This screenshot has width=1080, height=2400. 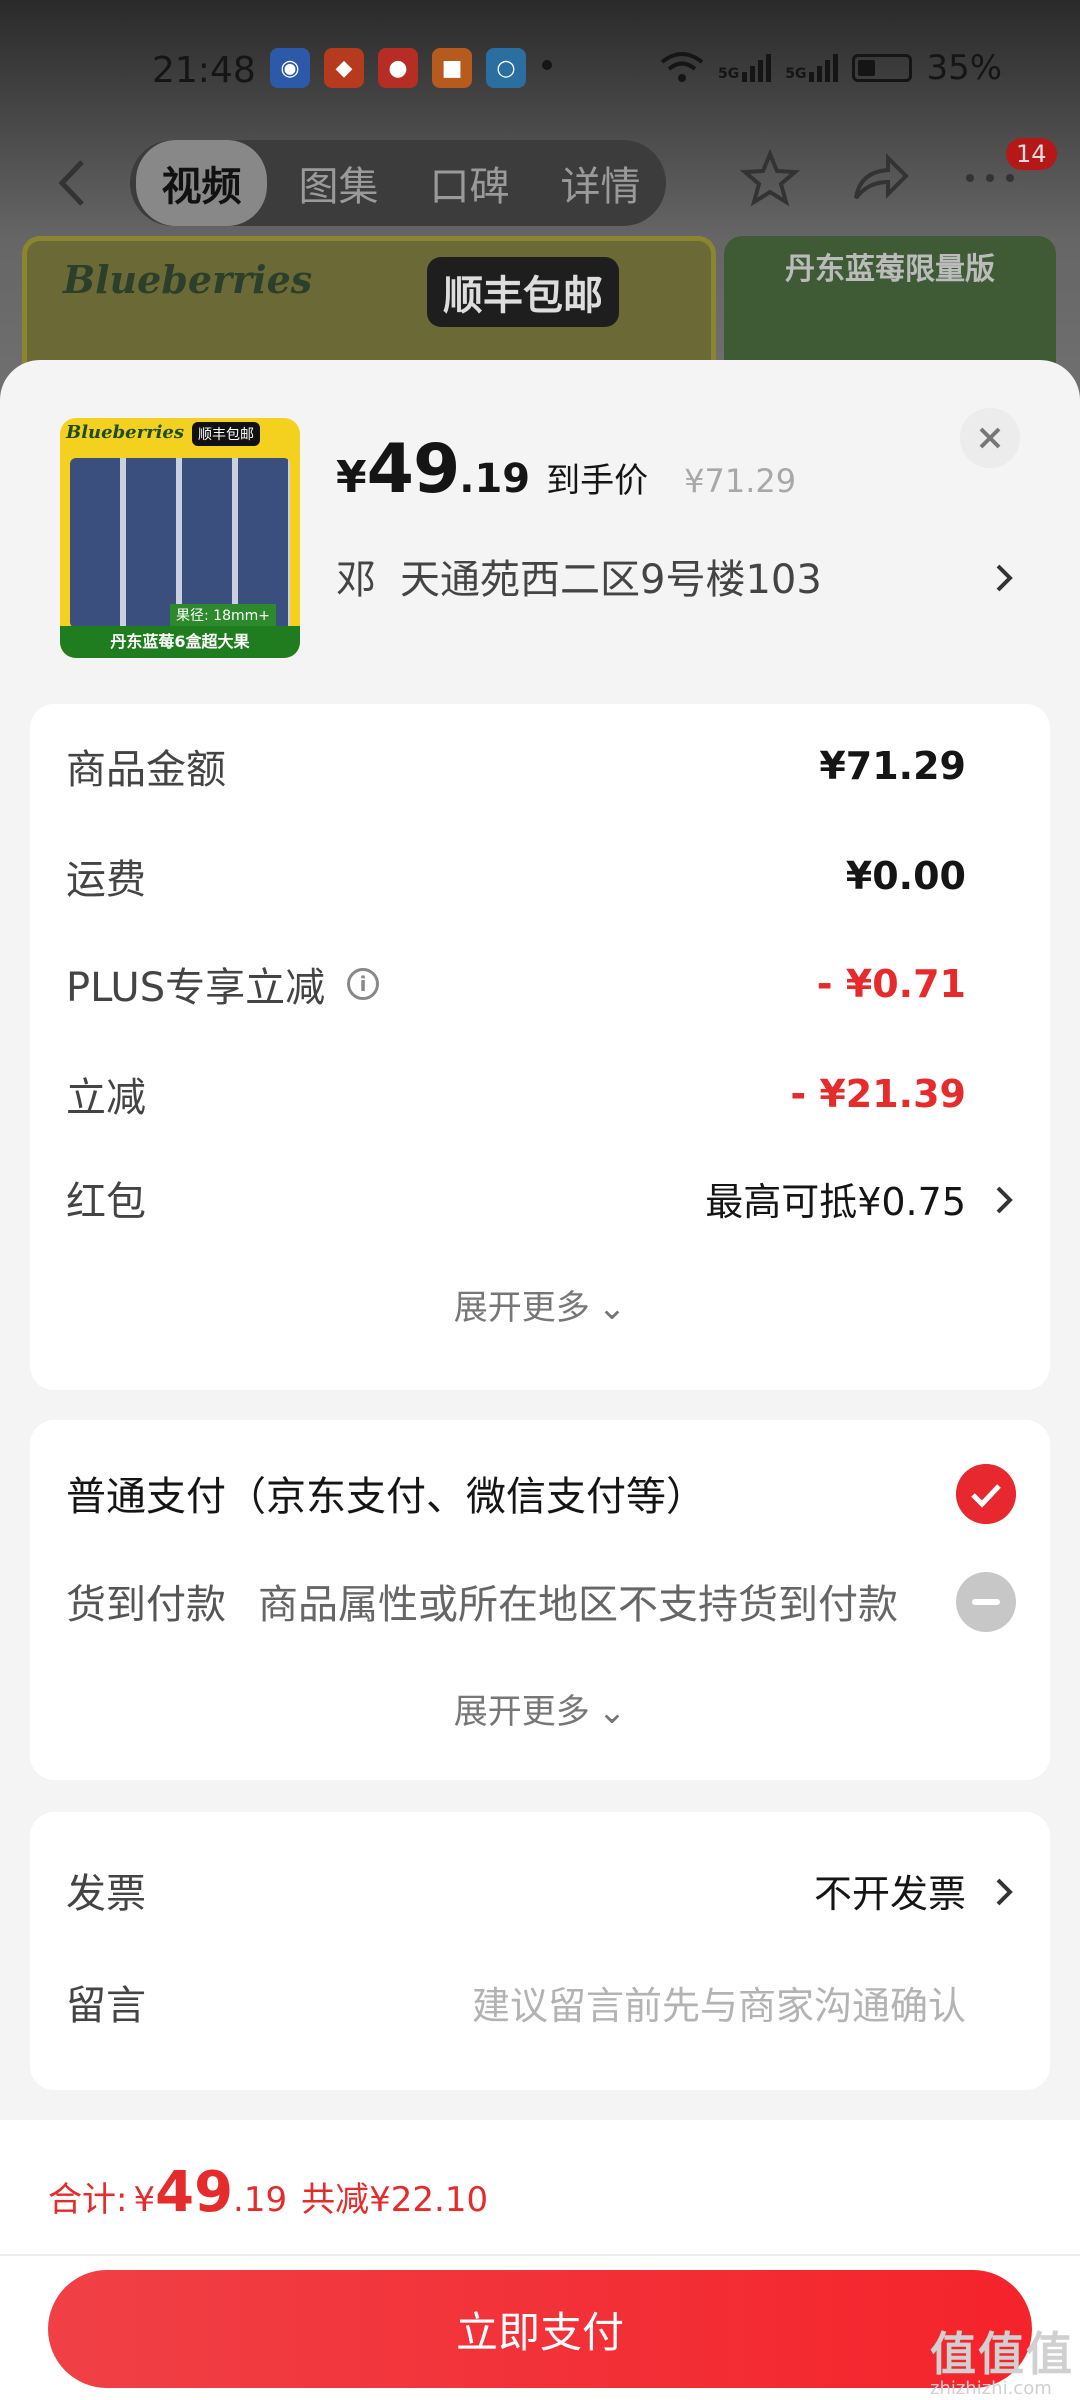 What do you see at coordinates (611, 580) in the screenshot?
I see `address-text: 天通苑西二区9号楼103` at bounding box center [611, 580].